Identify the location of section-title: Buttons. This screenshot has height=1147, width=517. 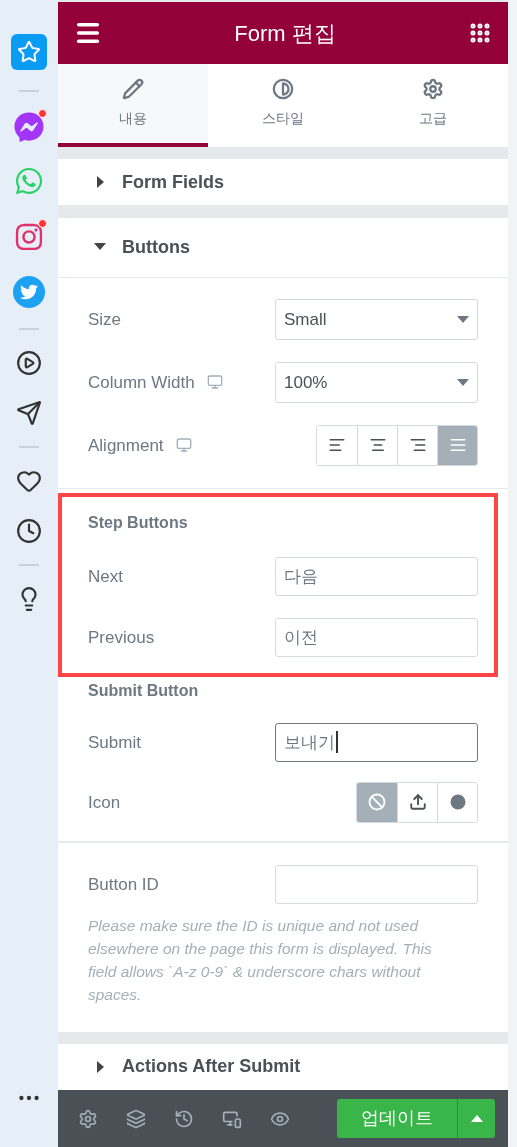
(156, 247).